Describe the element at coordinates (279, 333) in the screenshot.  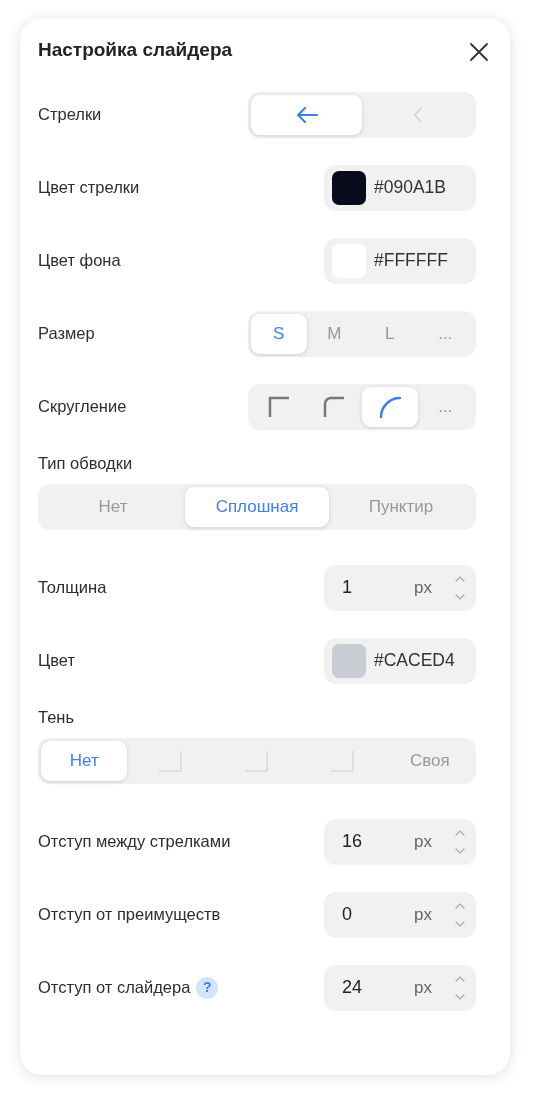
I see `option-button: S` at that location.